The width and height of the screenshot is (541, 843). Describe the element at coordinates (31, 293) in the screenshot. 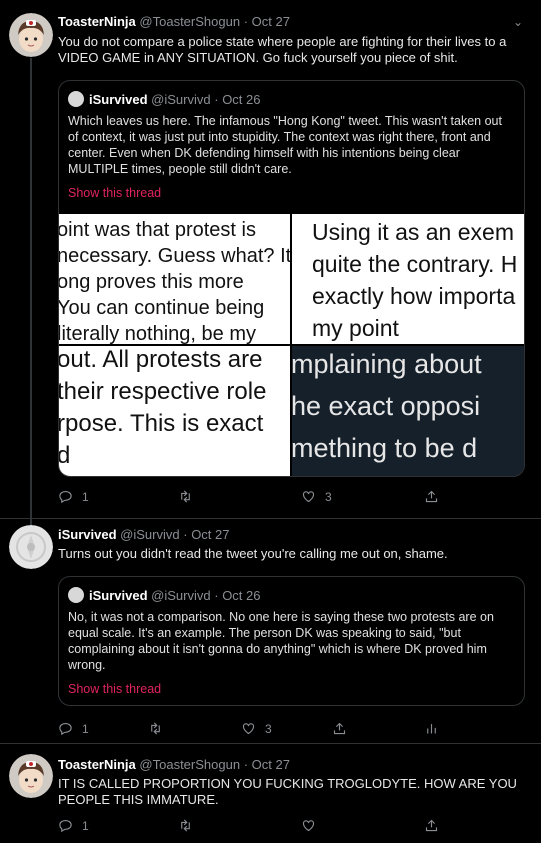

I see `thread-line` at that location.